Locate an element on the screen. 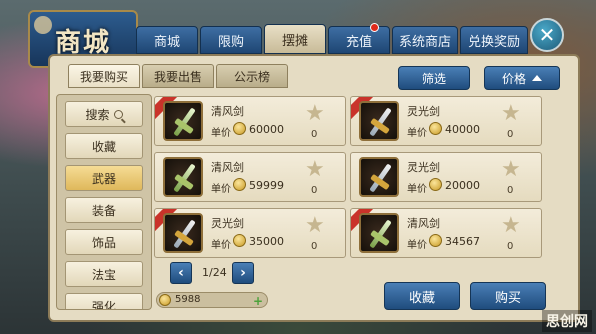 The image size is (596, 334). category-menu: 搜索 收藏 武器 装备 饰品 法宝 强化 is located at coordinates (104, 202).